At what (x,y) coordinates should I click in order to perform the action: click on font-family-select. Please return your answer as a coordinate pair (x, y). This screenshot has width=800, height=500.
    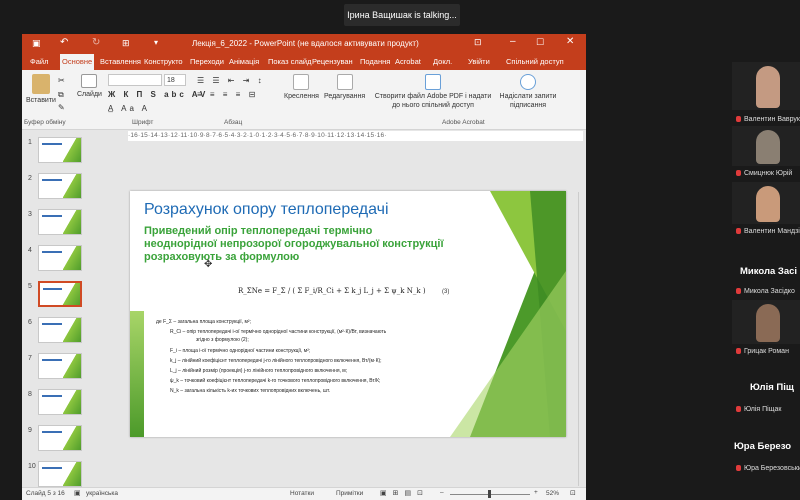
    Looking at the image, I should click on (135, 80).